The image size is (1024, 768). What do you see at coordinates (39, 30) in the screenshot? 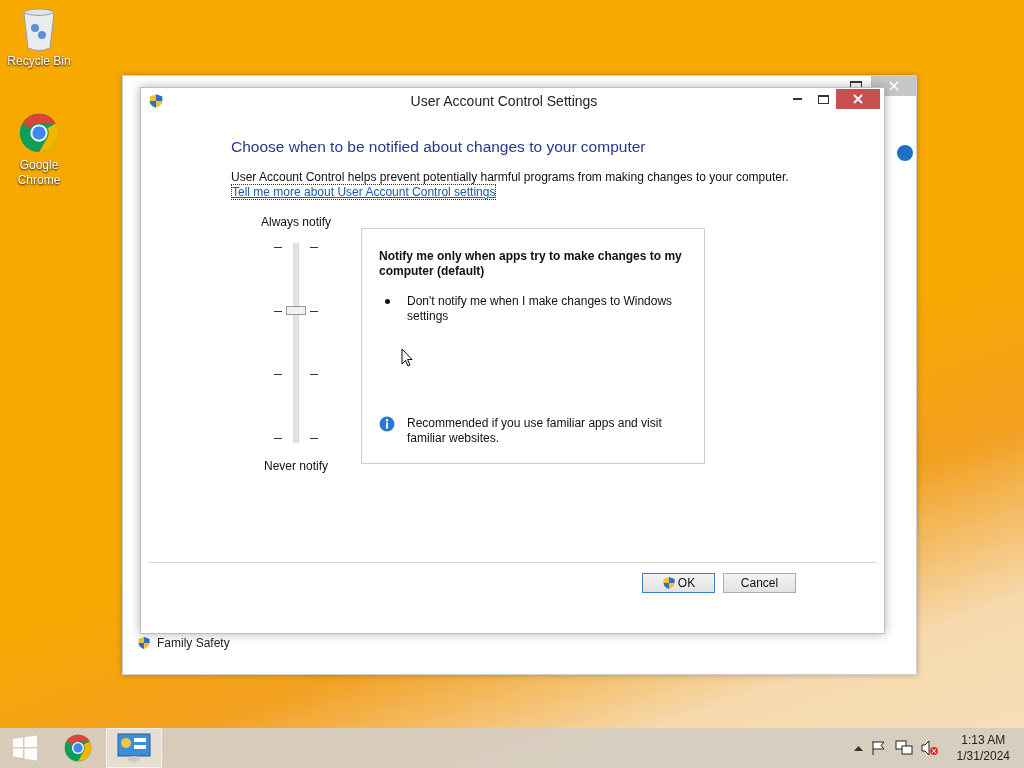
I see `recycle-bin-icon` at bounding box center [39, 30].